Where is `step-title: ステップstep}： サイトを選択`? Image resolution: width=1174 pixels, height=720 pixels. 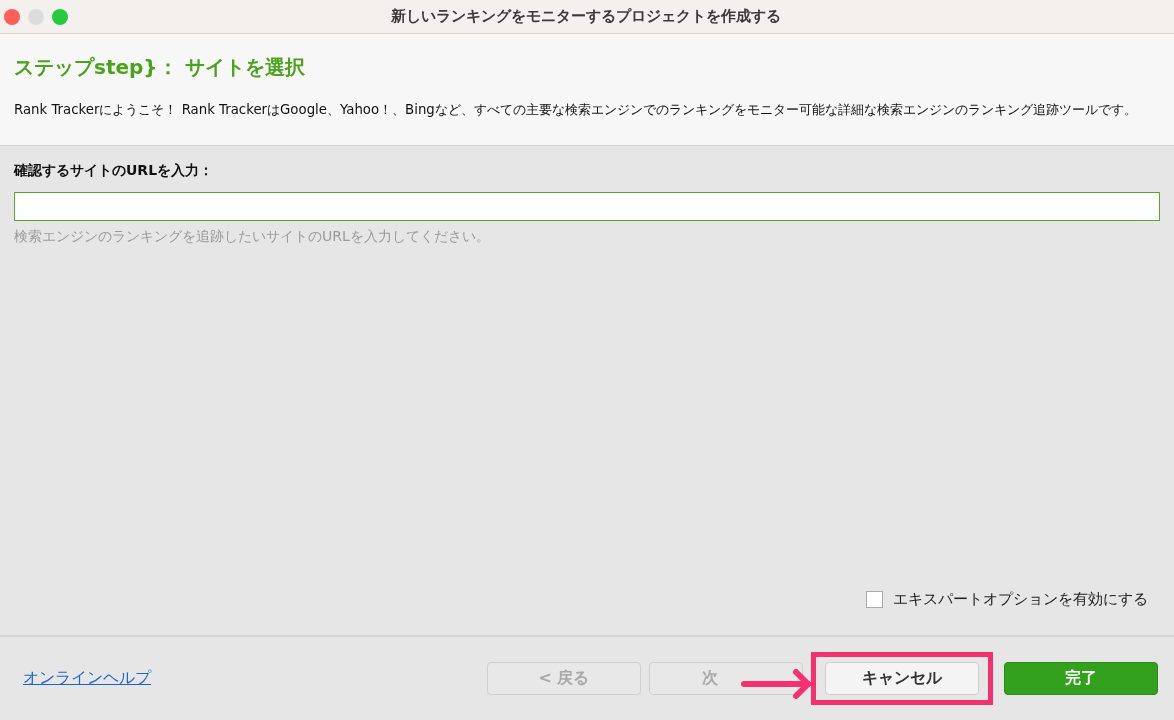 step-title: ステップstep}： サイトを選択 is located at coordinates (160, 67).